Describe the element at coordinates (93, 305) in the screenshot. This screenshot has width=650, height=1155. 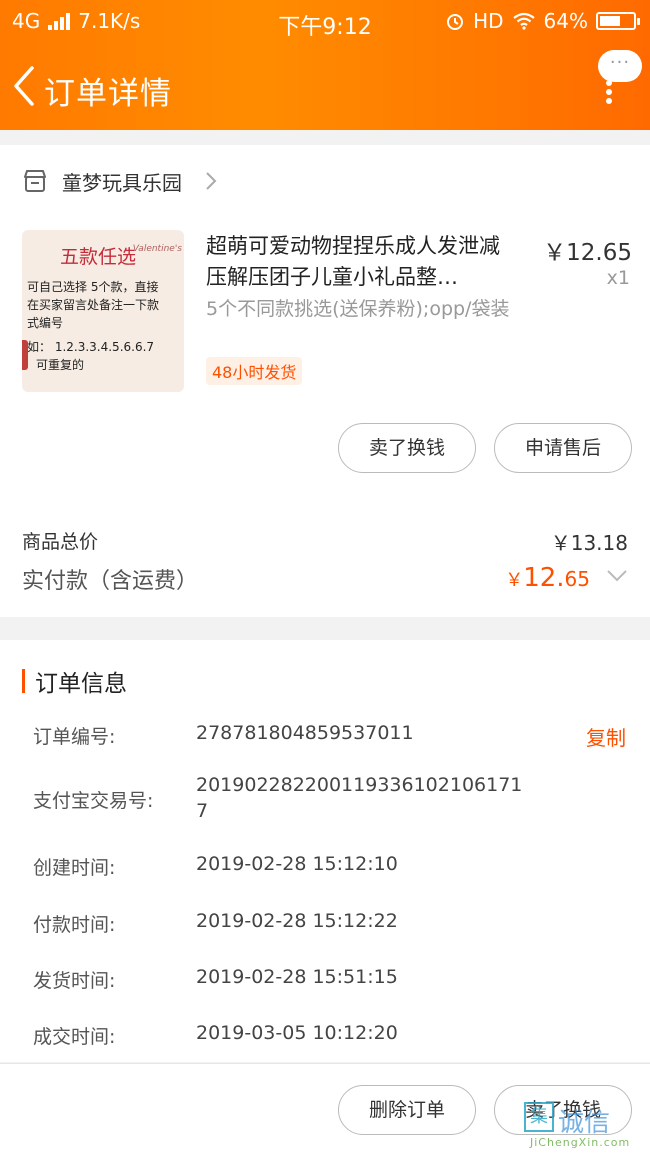
I see `product-image-line: 在买家留言处备注一下款` at that location.